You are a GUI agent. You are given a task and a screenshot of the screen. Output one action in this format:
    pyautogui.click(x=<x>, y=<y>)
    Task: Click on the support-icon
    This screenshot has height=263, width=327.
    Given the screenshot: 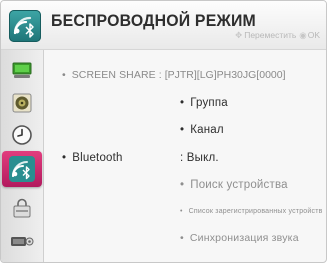 What is the action you would take?
    pyautogui.click(x=22, y=241)
    